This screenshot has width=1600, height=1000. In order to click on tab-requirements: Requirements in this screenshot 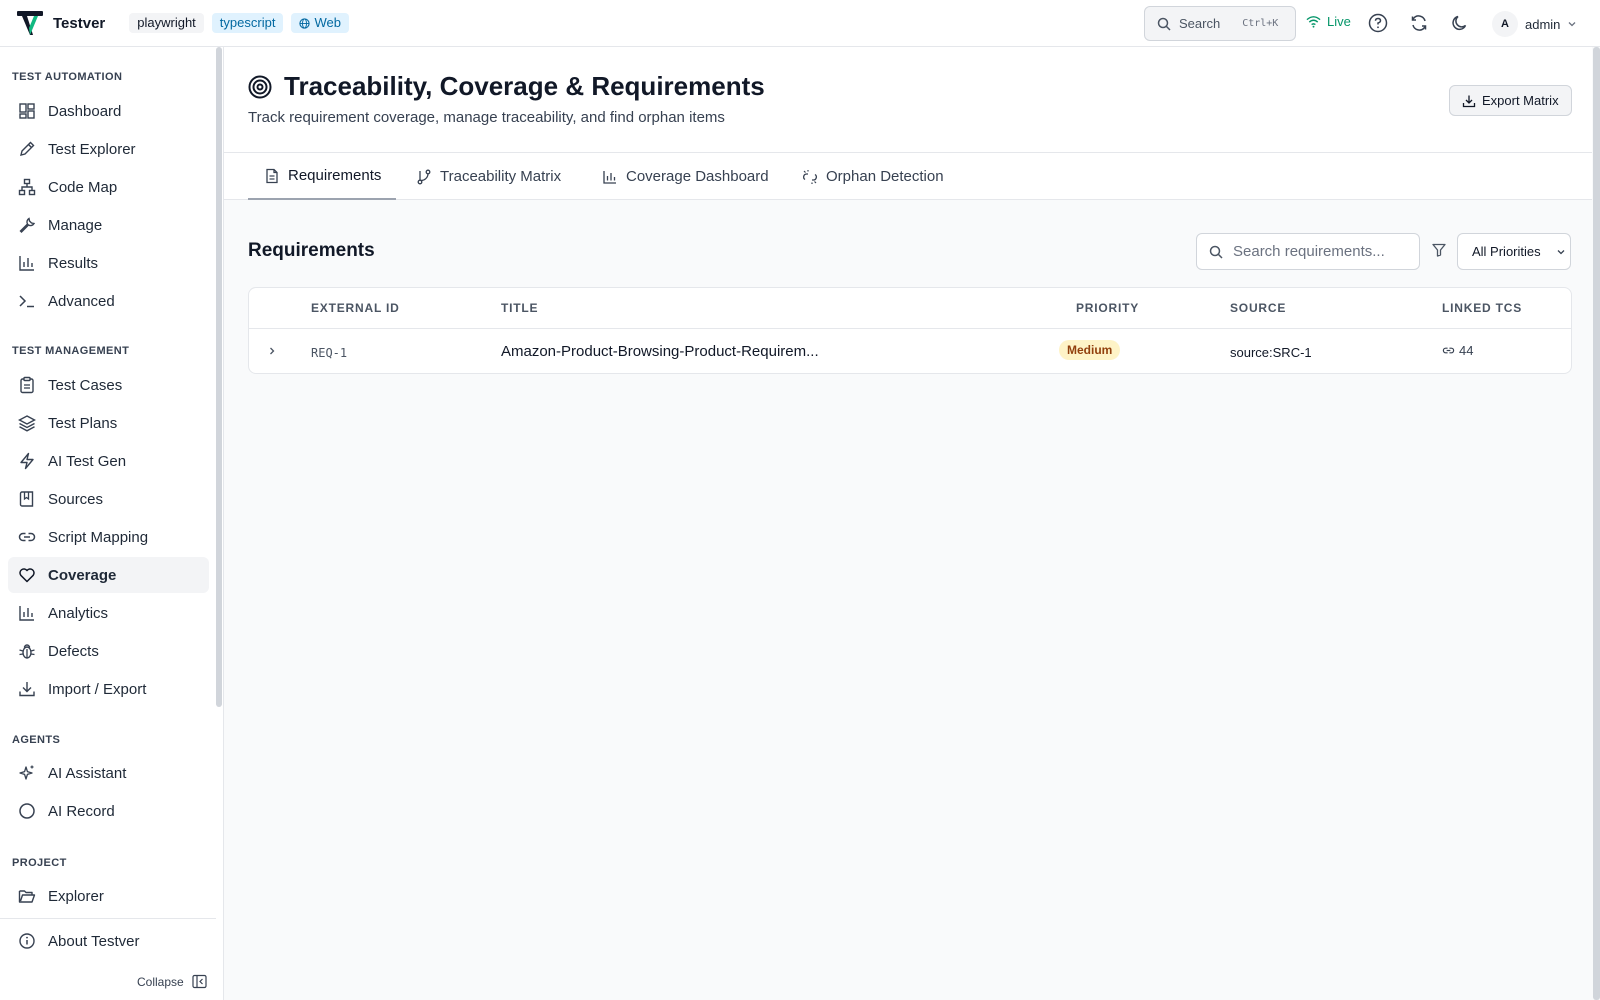, I will do `click(322, 176)`.